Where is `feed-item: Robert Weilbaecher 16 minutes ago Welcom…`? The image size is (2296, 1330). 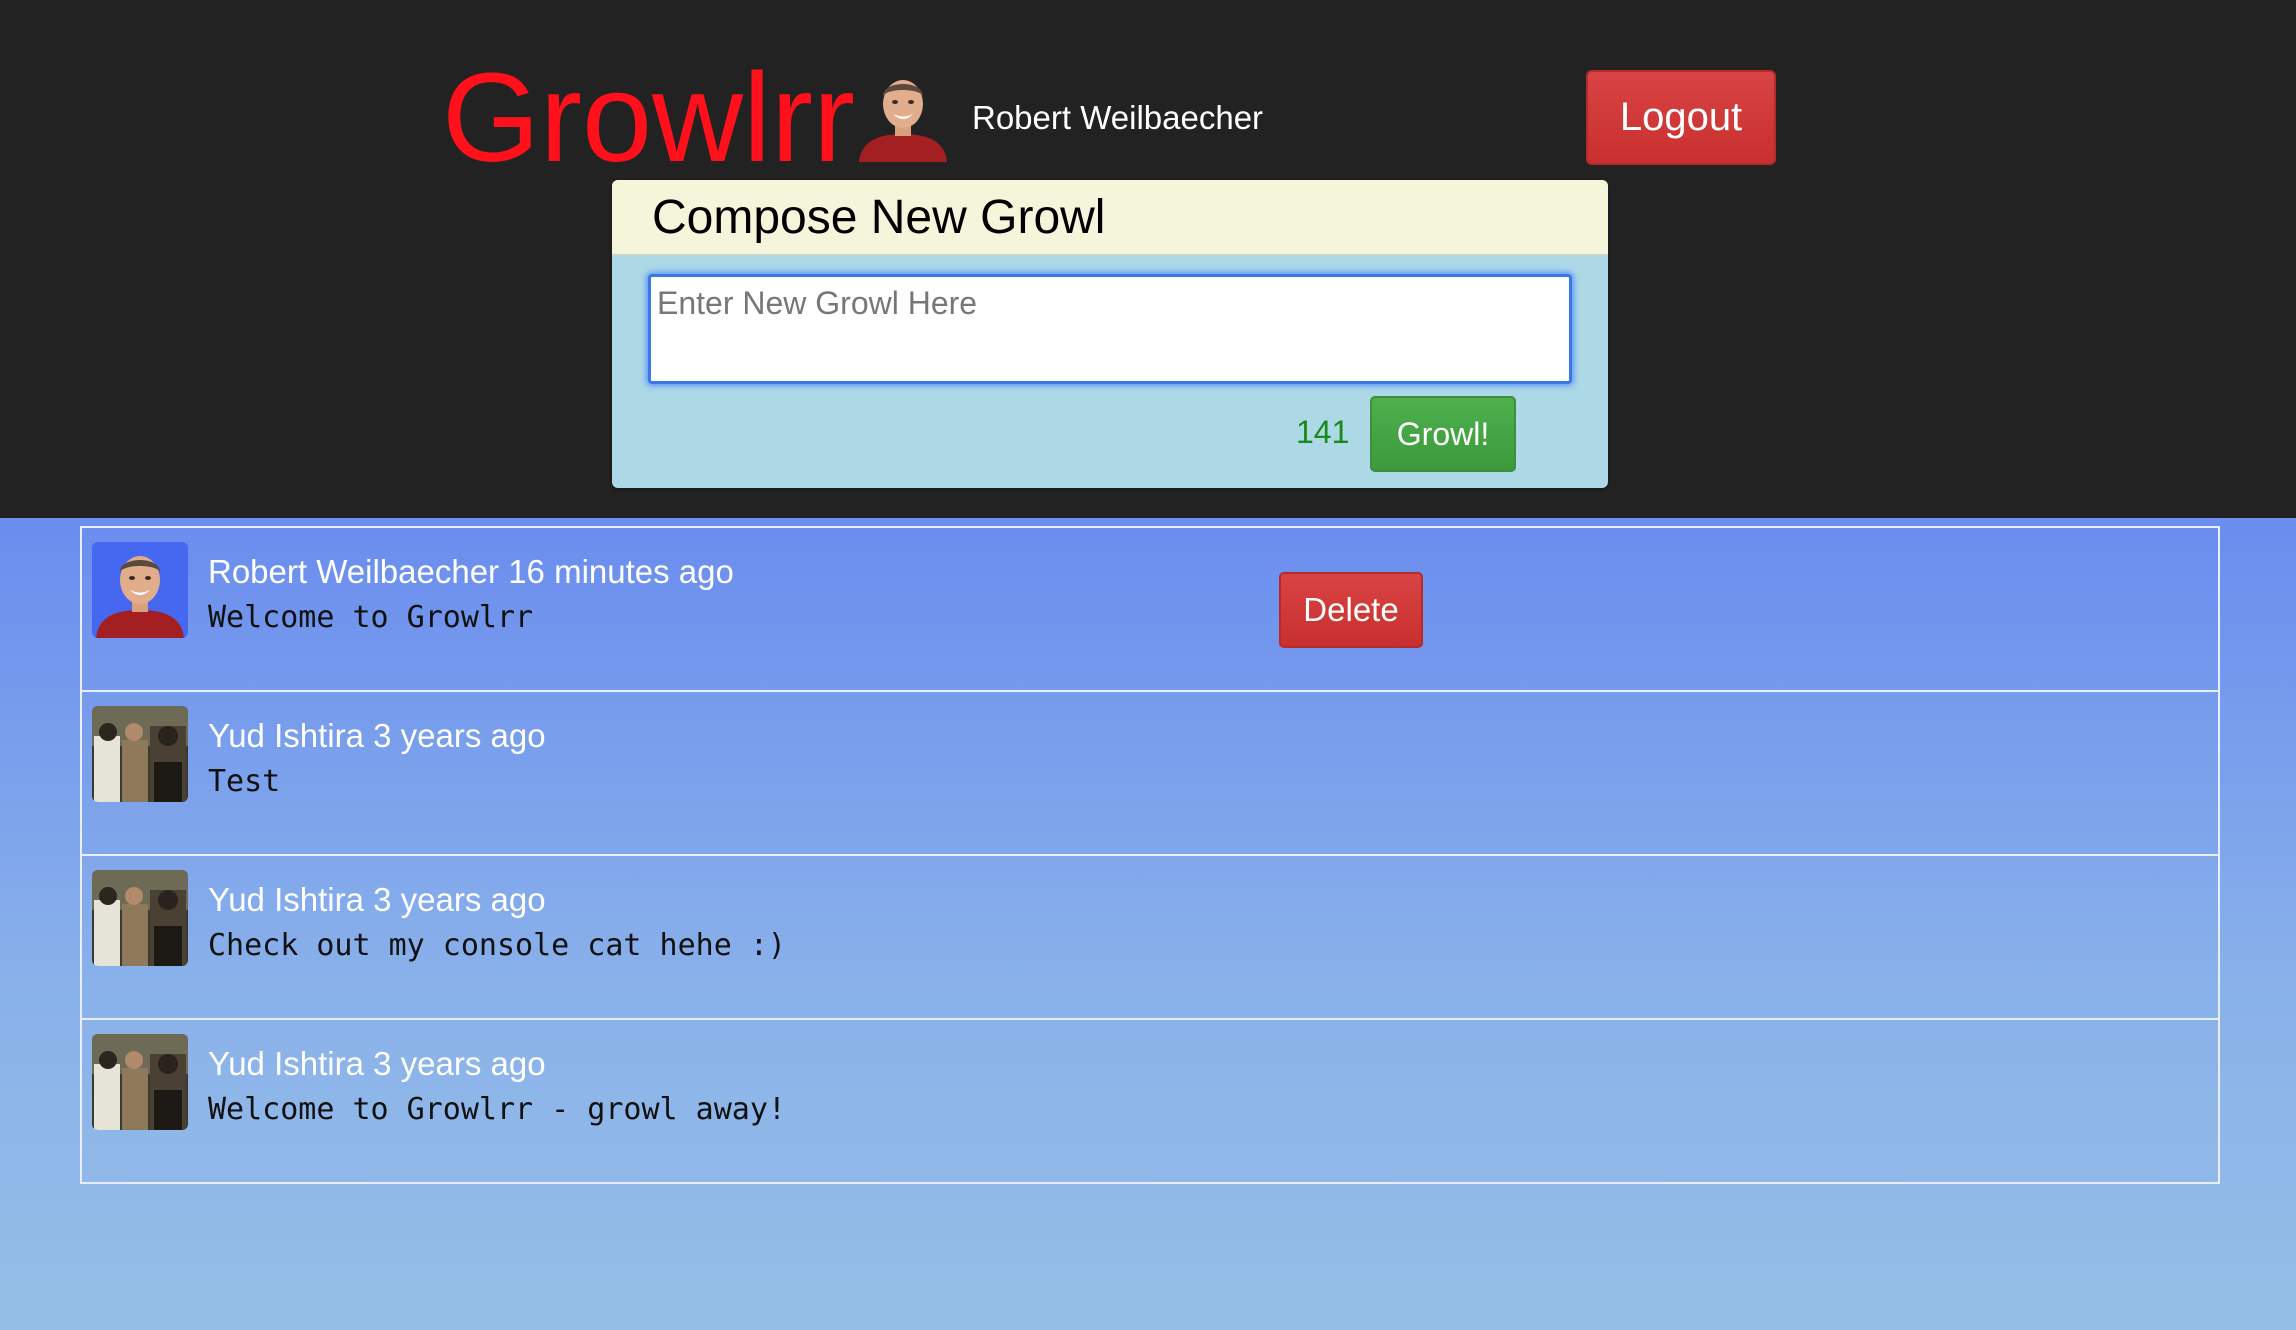 feed-item: Robert Weilbaecher 16 minutes ago Welcom… is located at coordinates (1150, 609).